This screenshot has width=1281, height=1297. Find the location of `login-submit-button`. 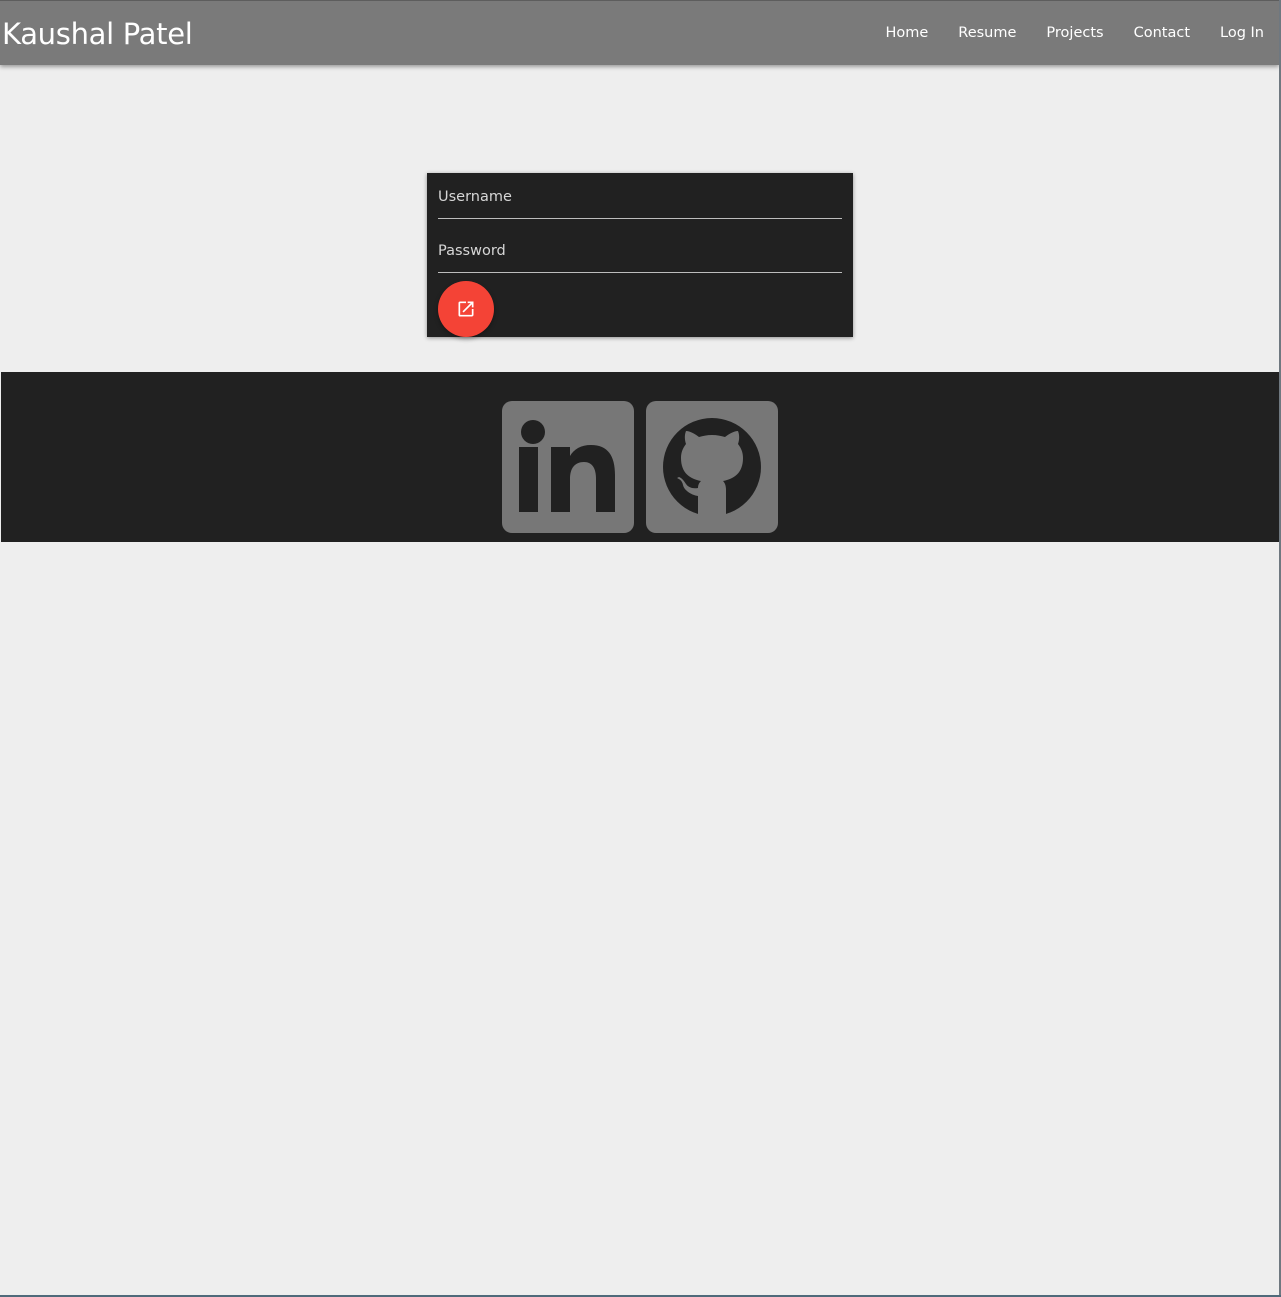

login-submit-button is located at coordinates (466, 309).